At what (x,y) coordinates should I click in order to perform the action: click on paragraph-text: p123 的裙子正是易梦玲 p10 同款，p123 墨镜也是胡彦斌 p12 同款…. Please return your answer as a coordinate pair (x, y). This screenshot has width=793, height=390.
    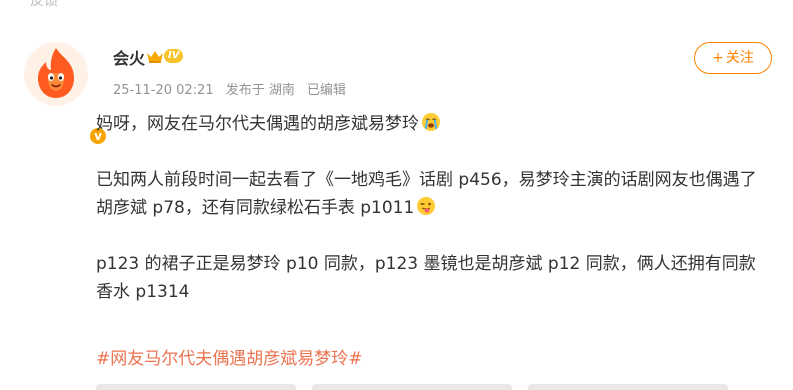
    Looking at the image, I should click on (426, 278).